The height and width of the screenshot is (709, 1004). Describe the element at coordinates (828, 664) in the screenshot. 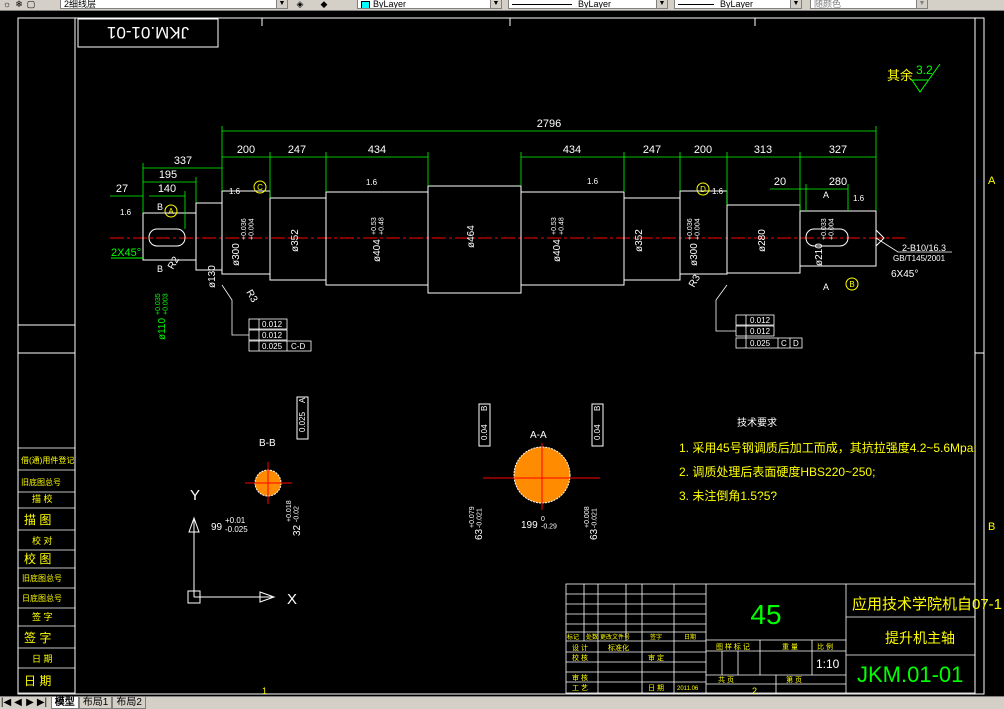

I see `title-scale: 1:10` at that location.